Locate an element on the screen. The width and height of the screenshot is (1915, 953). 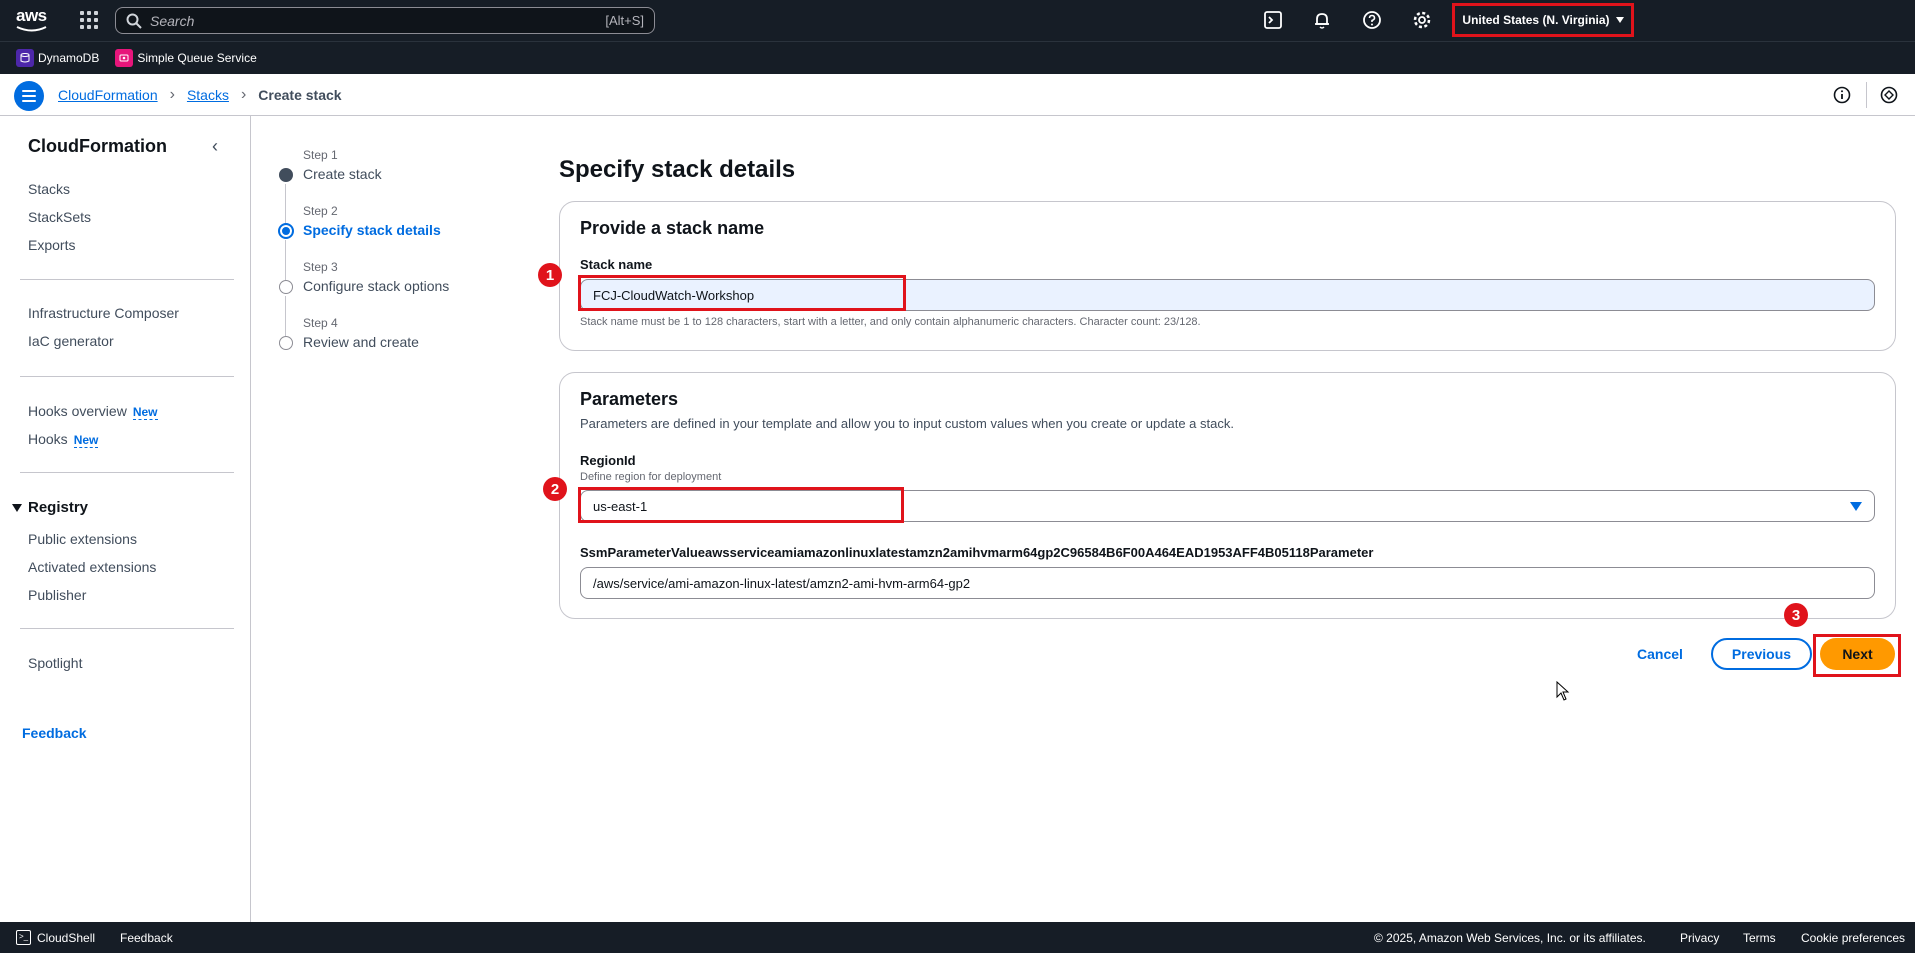
step-number: Step 1 is located at coordinates (320, 155).